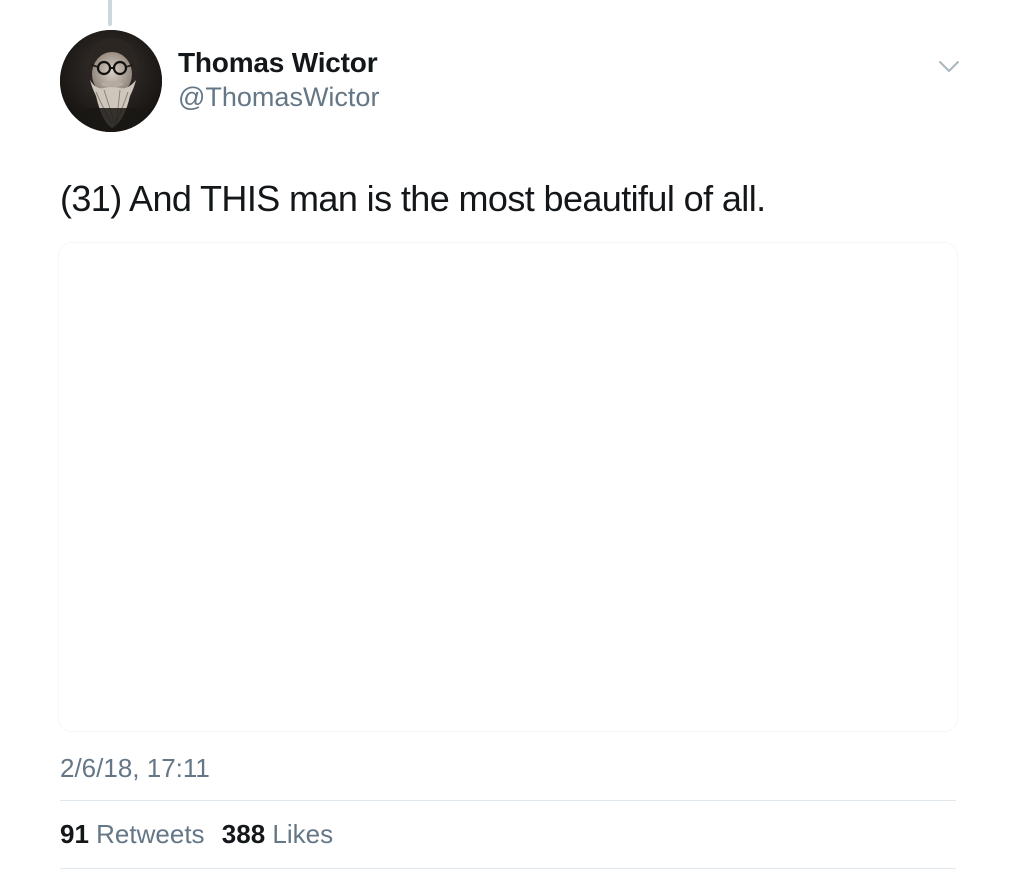  I want to click on tweet-stats: 91 Retweets 388 Likes, so click(201, 834).